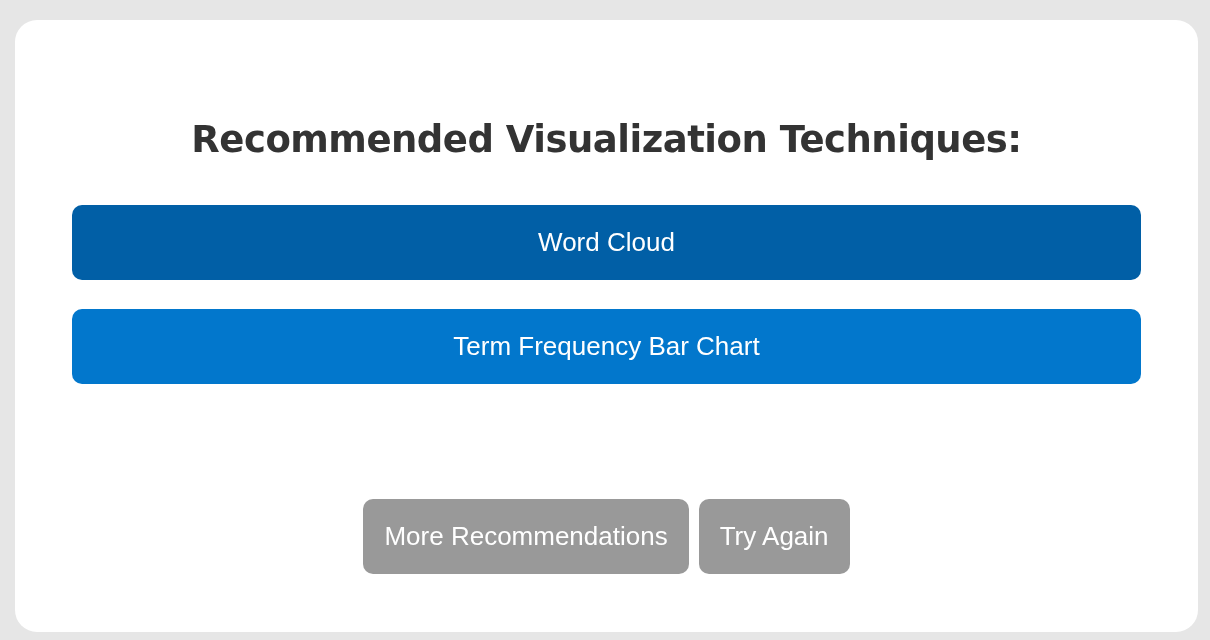  I want to click on heading: Recommended Visualization Techniques:, so click(606, 139).